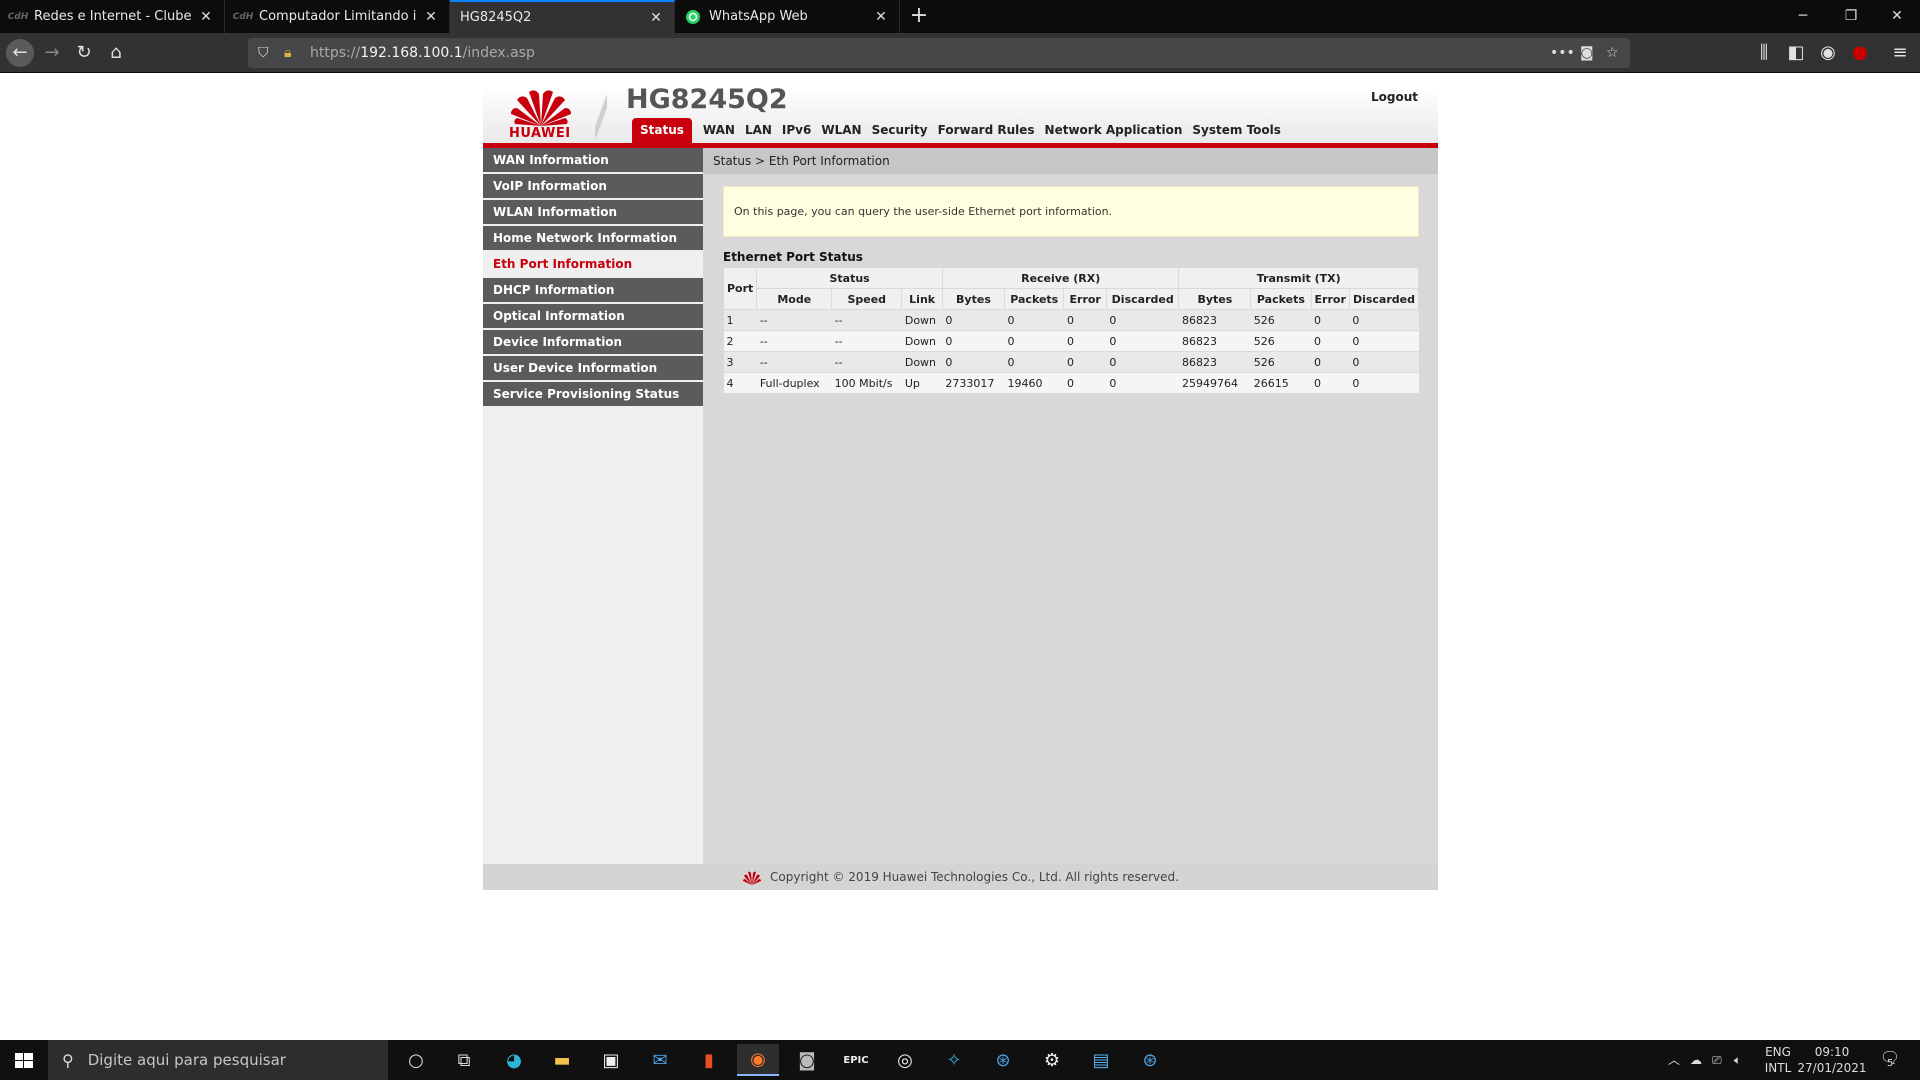 The height and width of the screenshot is (1084, 1920). Describe the element at coordinates (758, 130) in the screenshot. I see `menu-lan: LAN` at that location.